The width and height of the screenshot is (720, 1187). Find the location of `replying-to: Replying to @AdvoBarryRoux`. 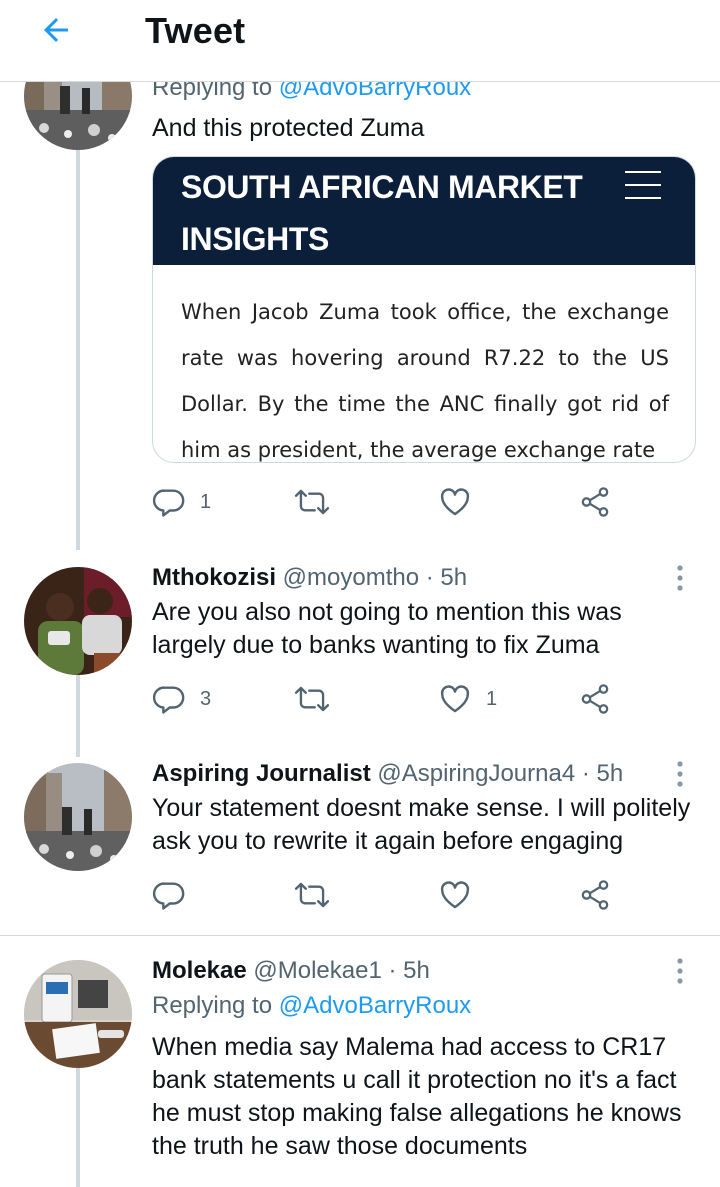

replying-to: Replying to @AdvoBarryRoux is located at coordinates (311, 1006).